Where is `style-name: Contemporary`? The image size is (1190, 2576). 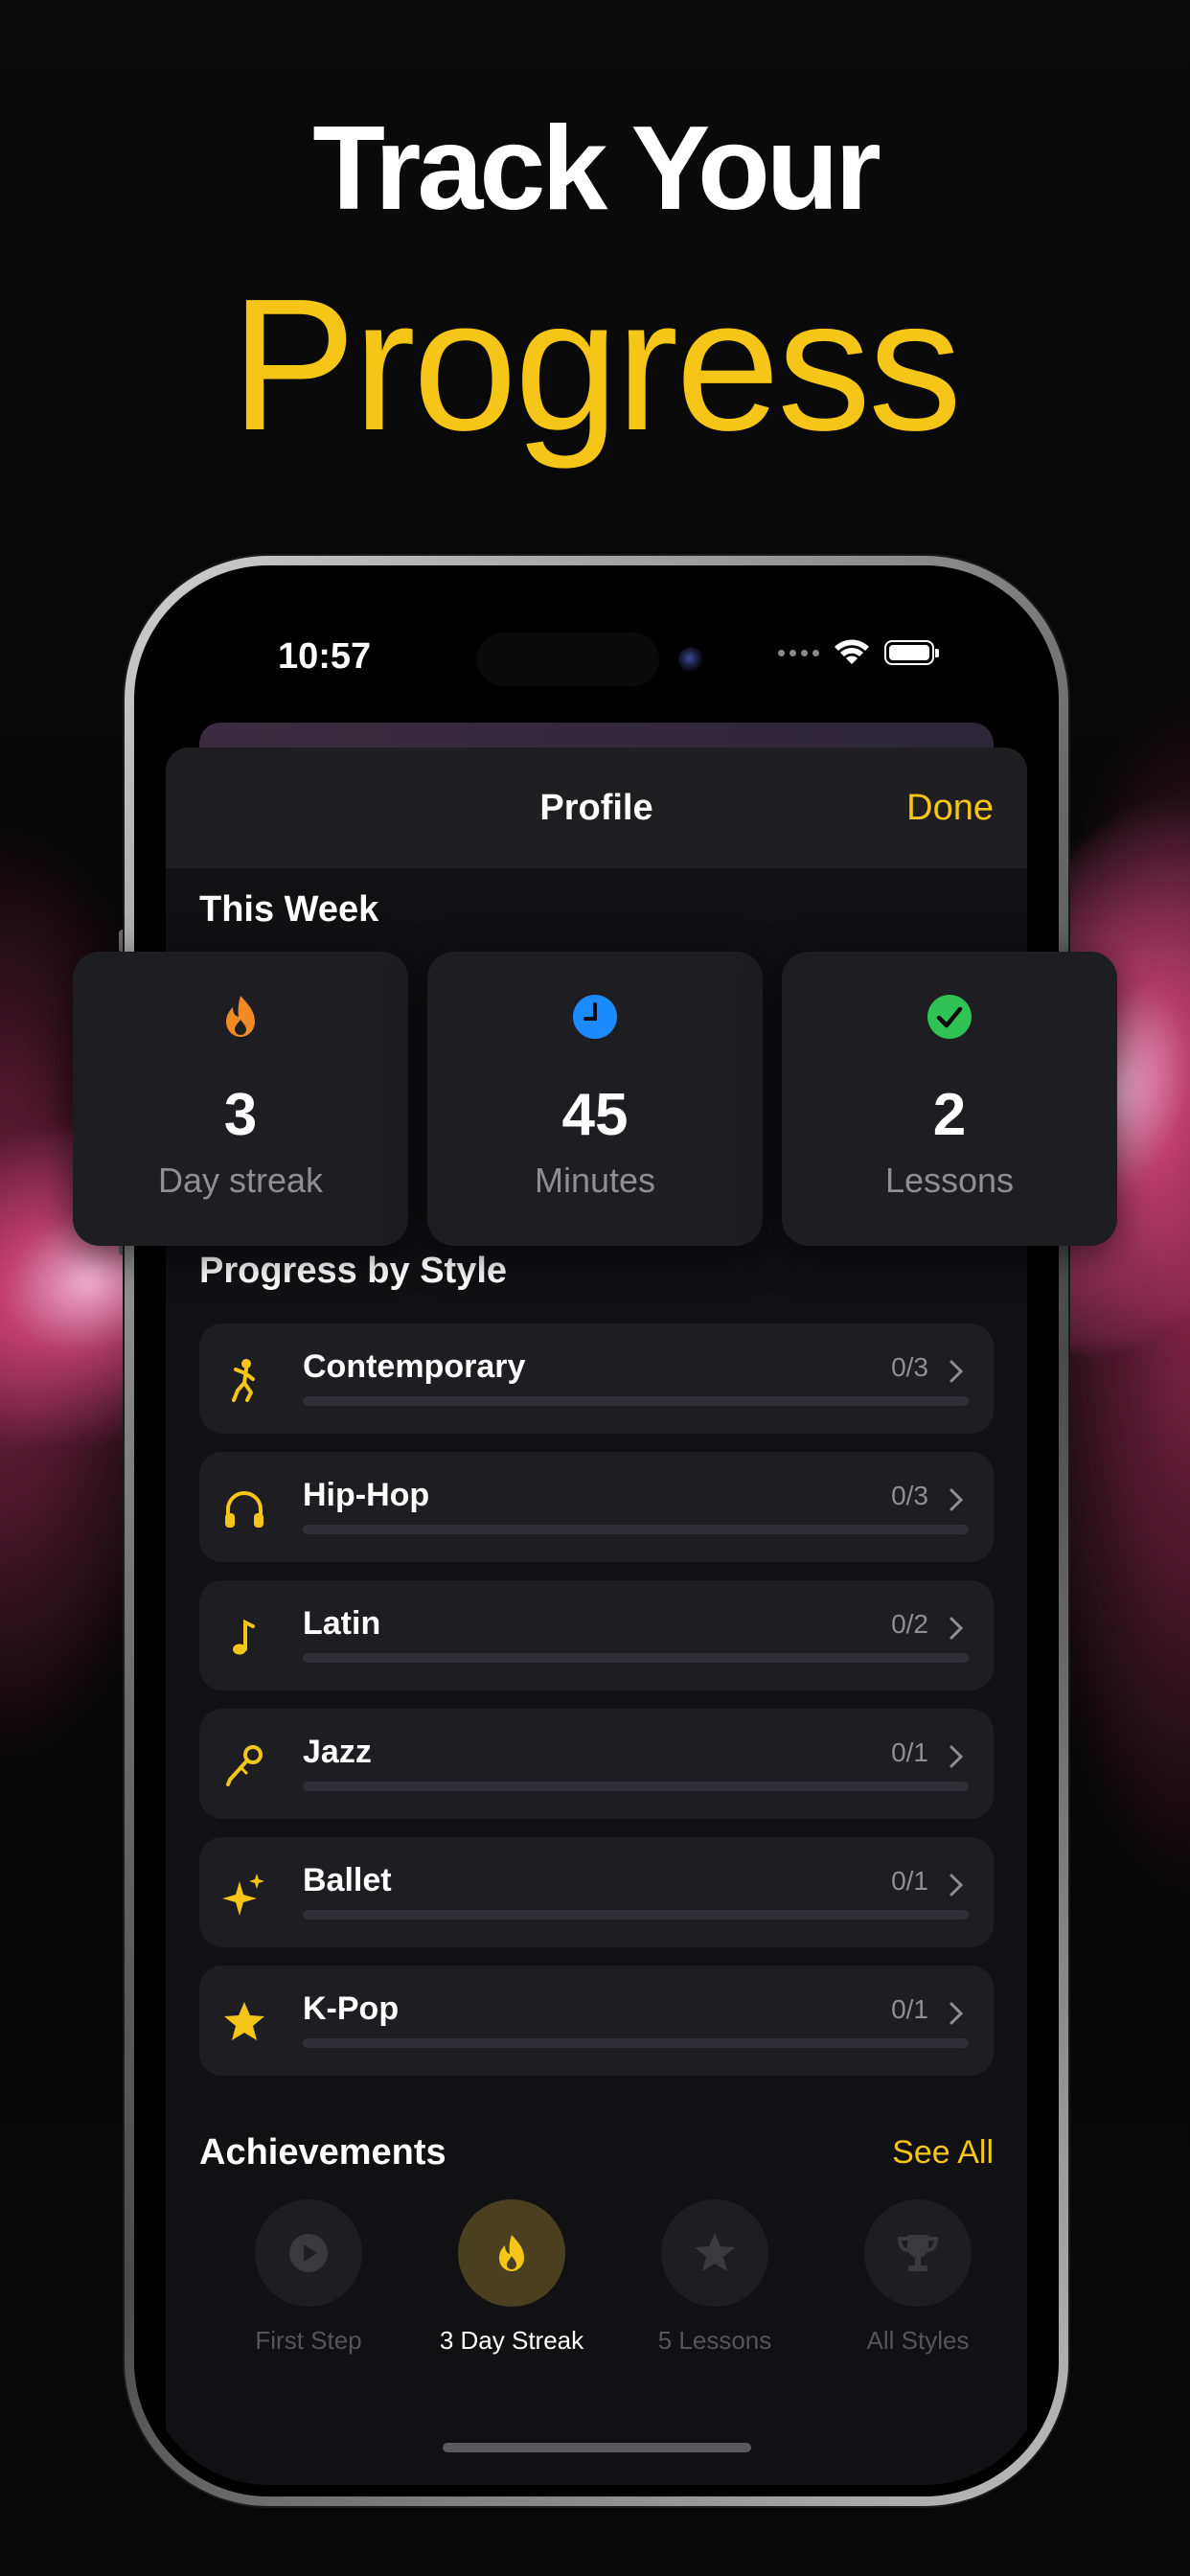 style-name: Contemporary is located at coordinates (414, 1366).